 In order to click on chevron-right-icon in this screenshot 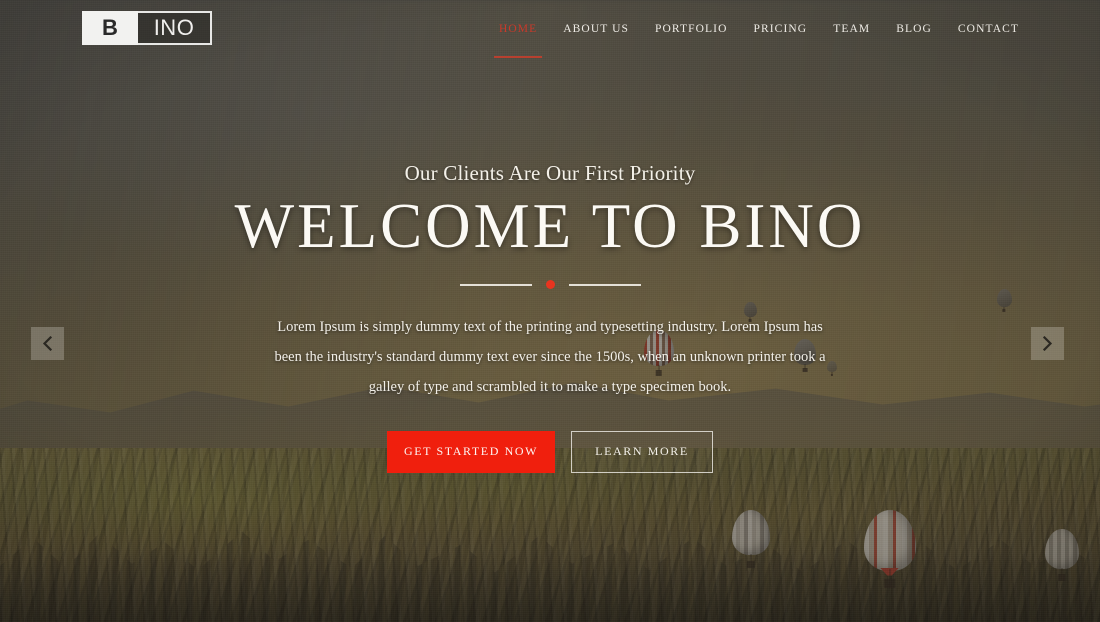, I will do `click(1047, 343)`.